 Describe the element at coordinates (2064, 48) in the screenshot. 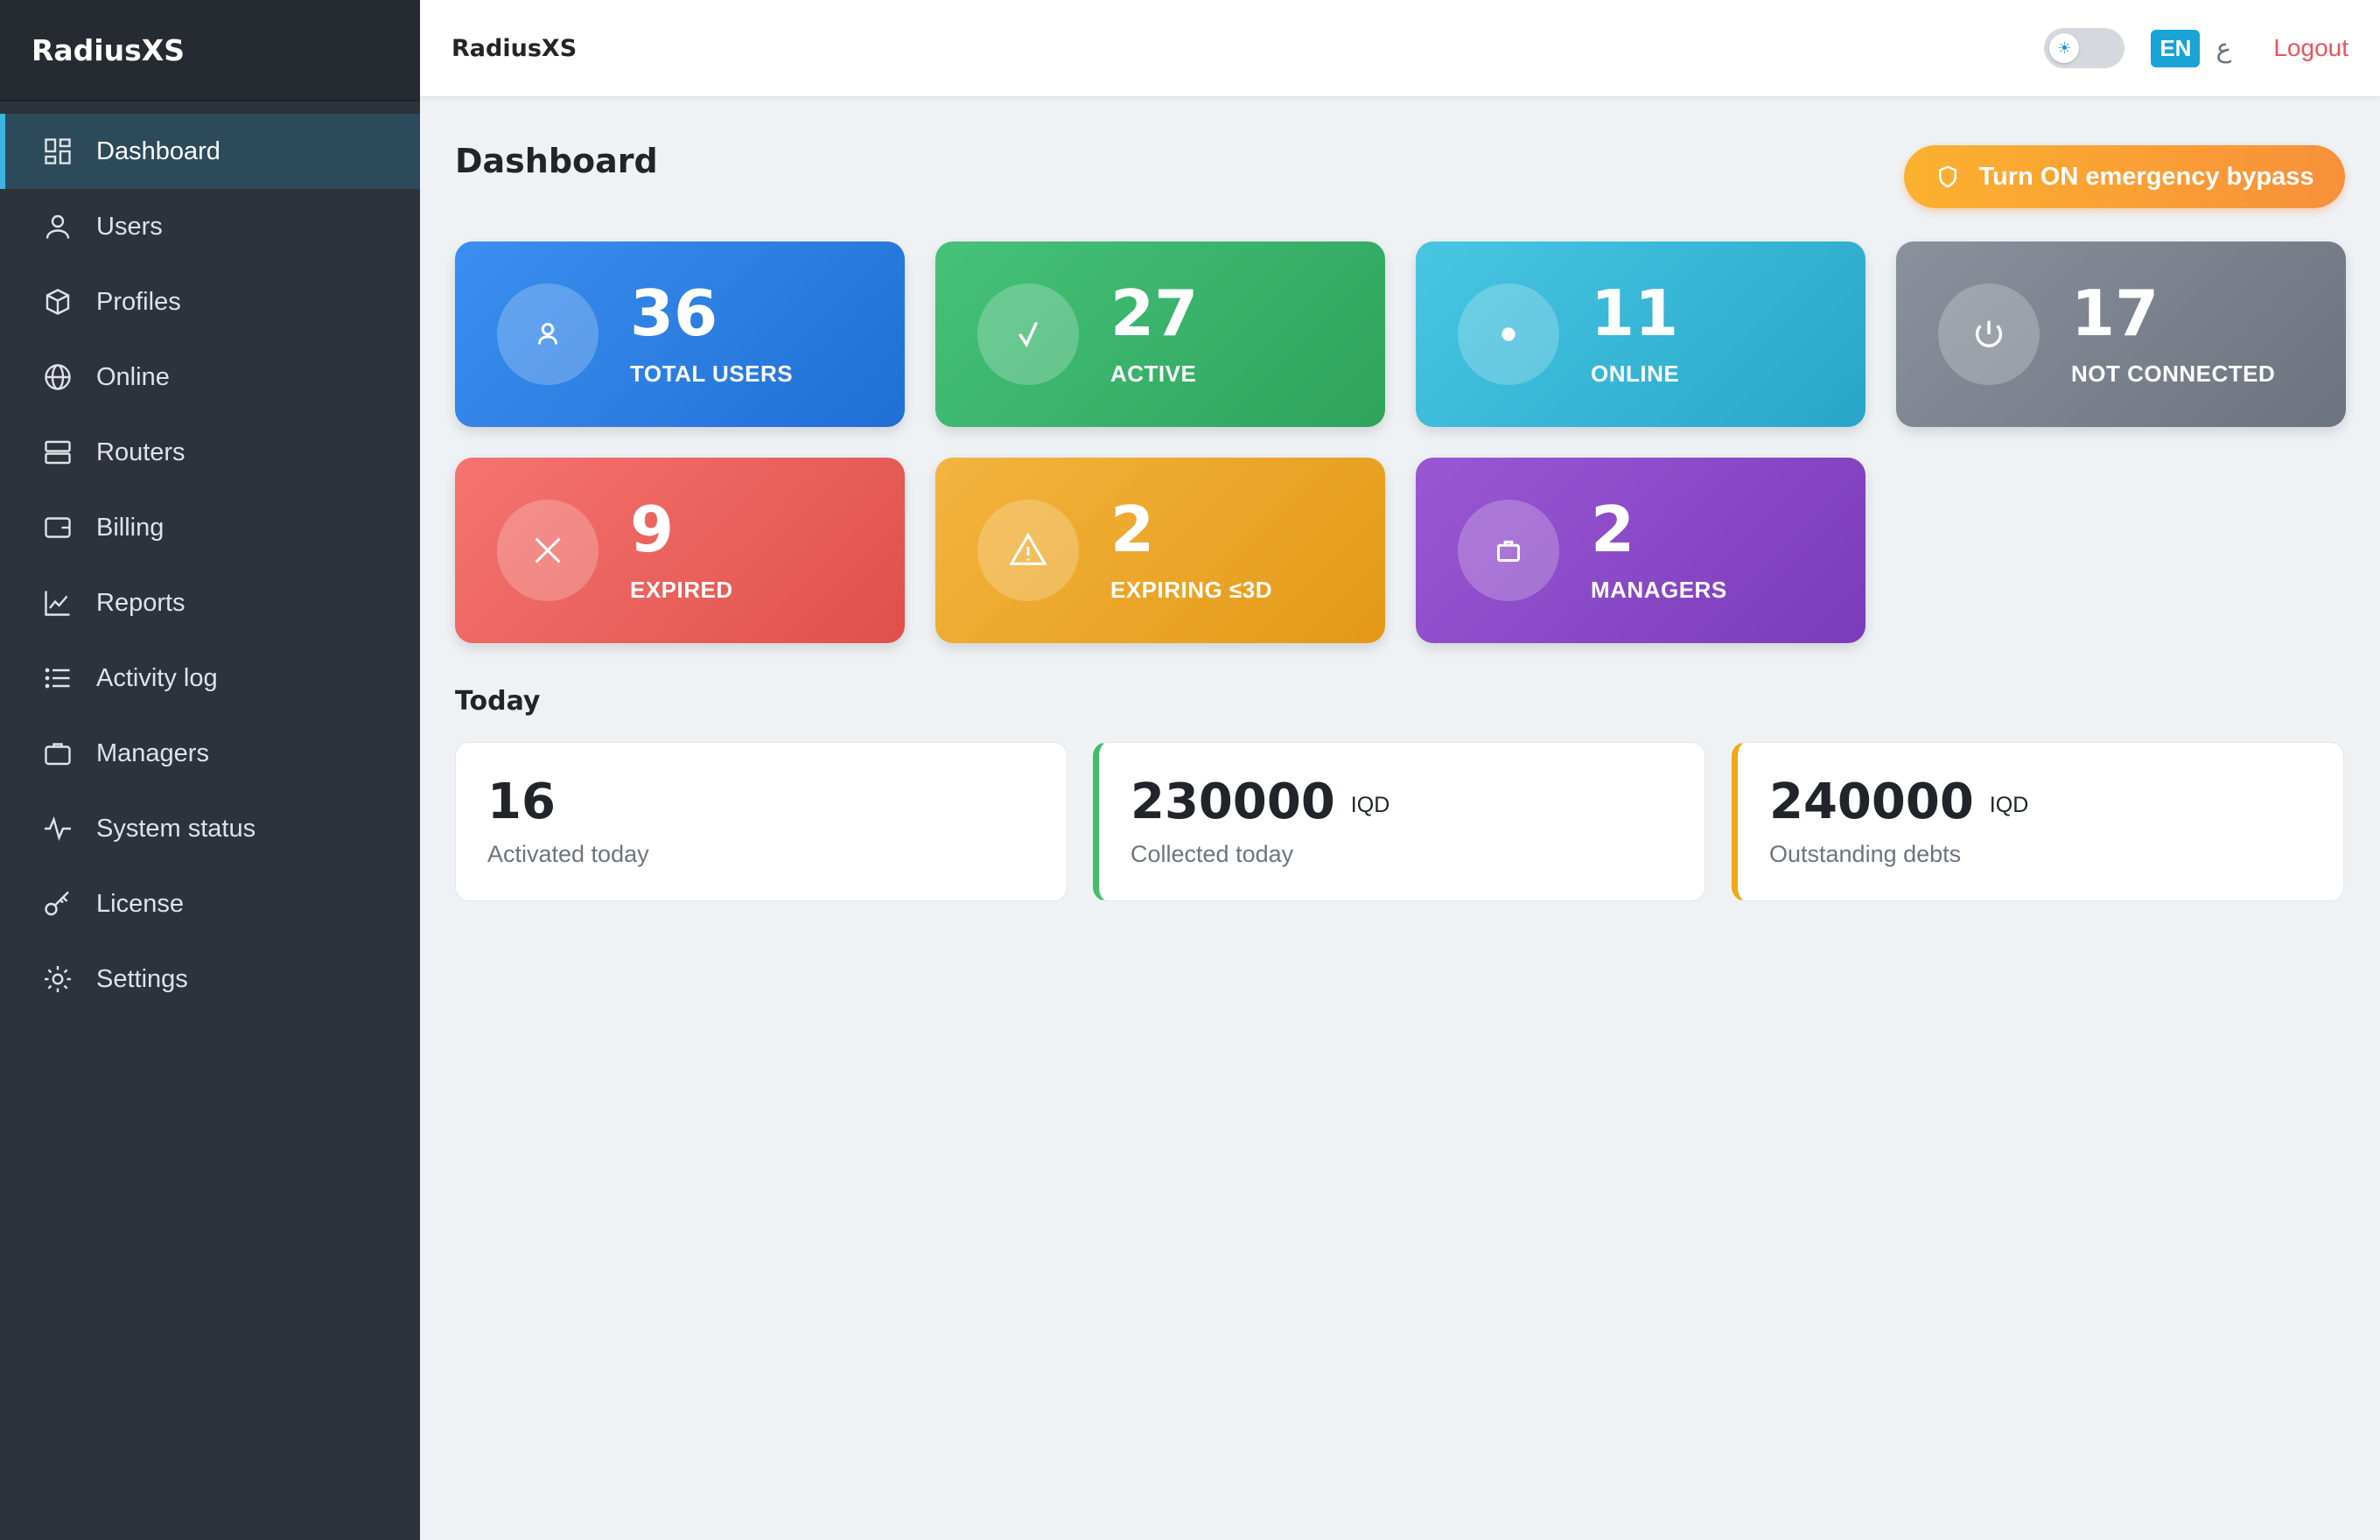

I see `sun-icon: ☀` at that location.